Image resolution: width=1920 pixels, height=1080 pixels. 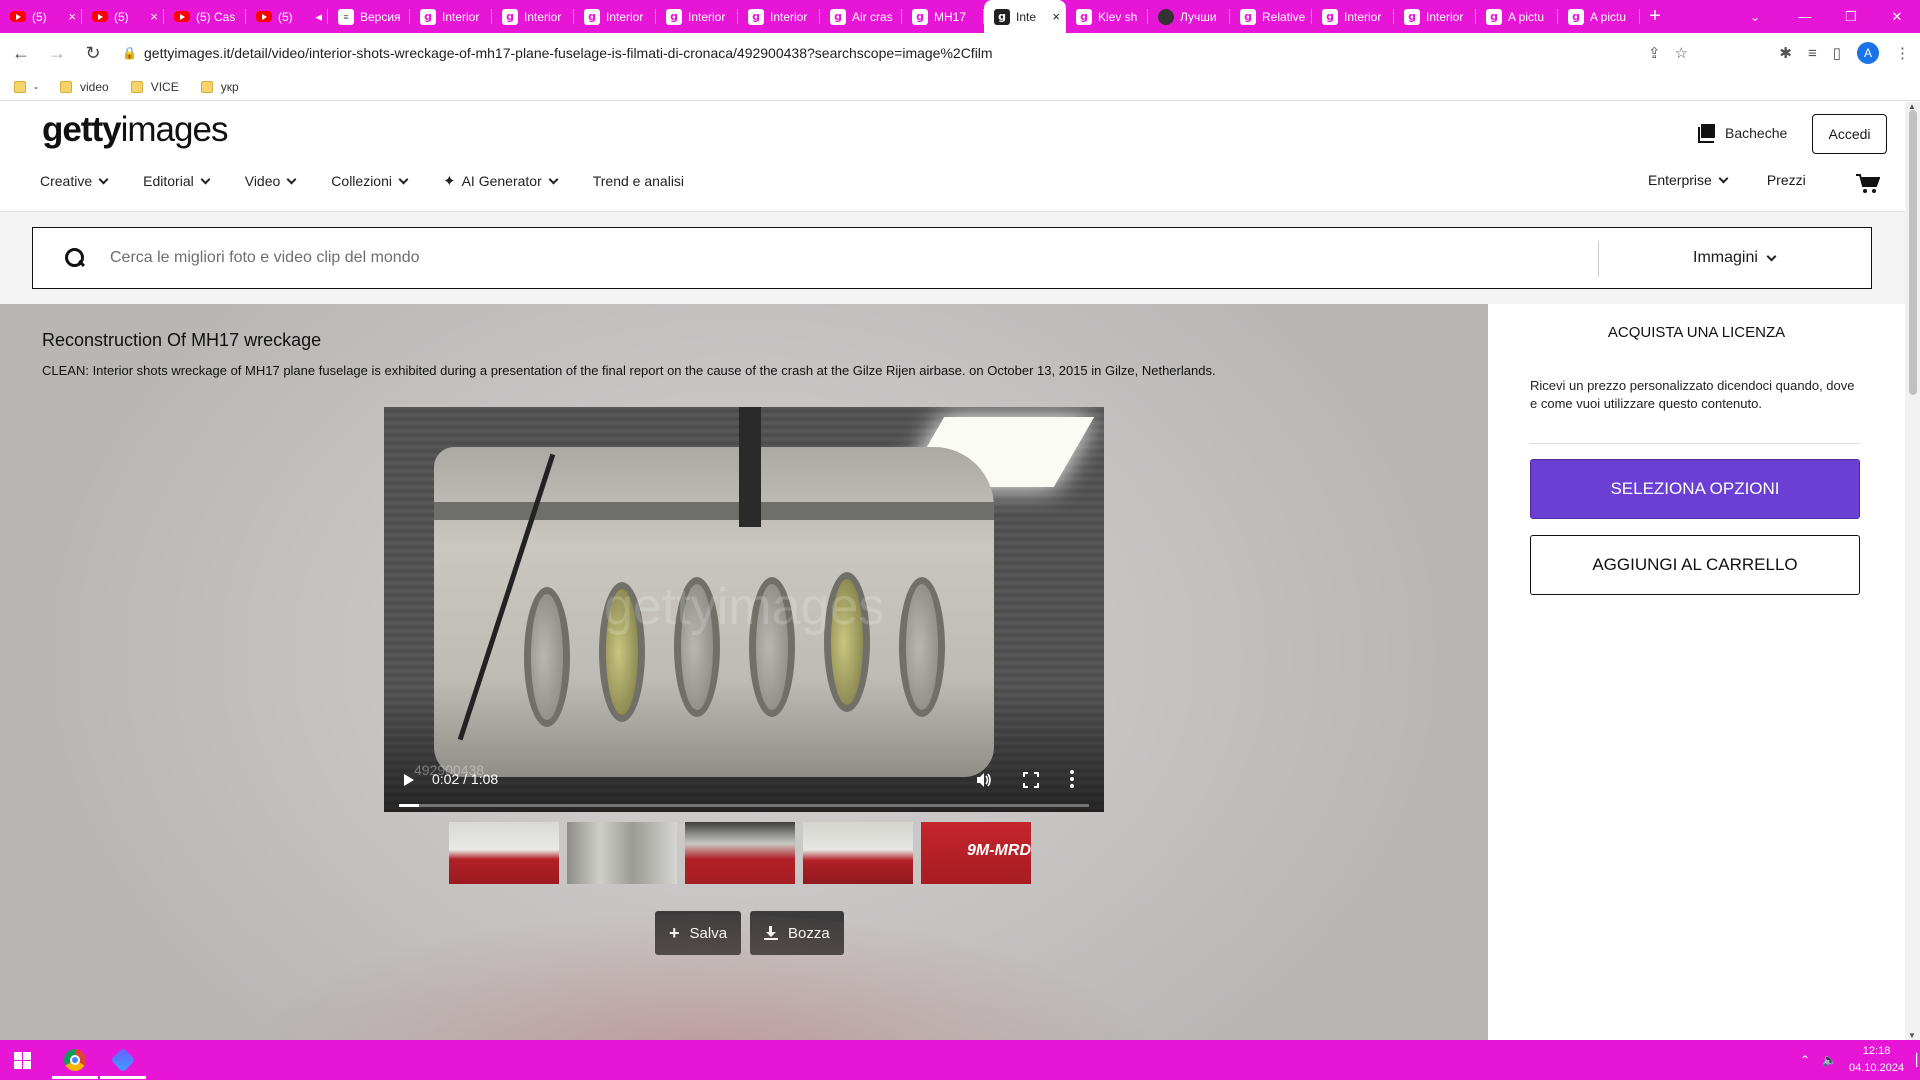 What do you see at coordinates (1118, 16) in the screenshot?
I see `tab-title: Kiev sh` at bounding box center [1118, 16].